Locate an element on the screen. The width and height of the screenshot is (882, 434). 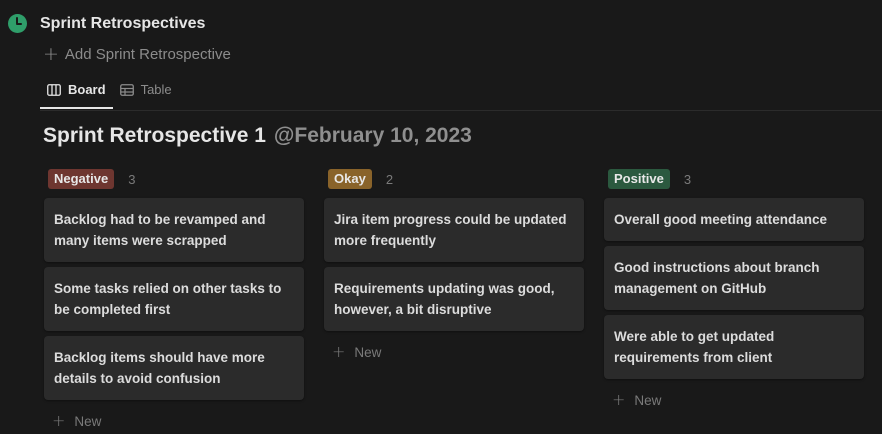
clock-icon is located at coordinates (17, 23).